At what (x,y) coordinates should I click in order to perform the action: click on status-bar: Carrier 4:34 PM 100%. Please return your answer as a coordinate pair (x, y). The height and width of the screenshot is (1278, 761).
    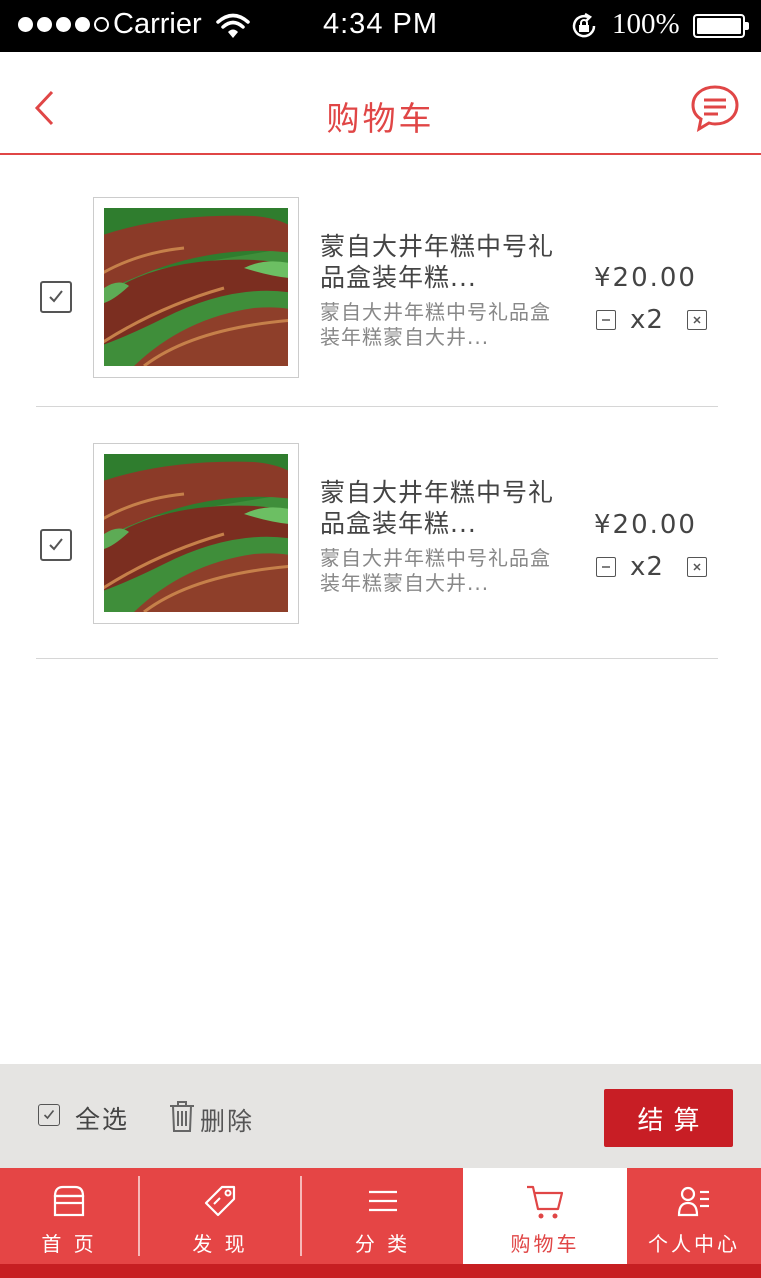
    Looking at the image, I should click on (380, 26).